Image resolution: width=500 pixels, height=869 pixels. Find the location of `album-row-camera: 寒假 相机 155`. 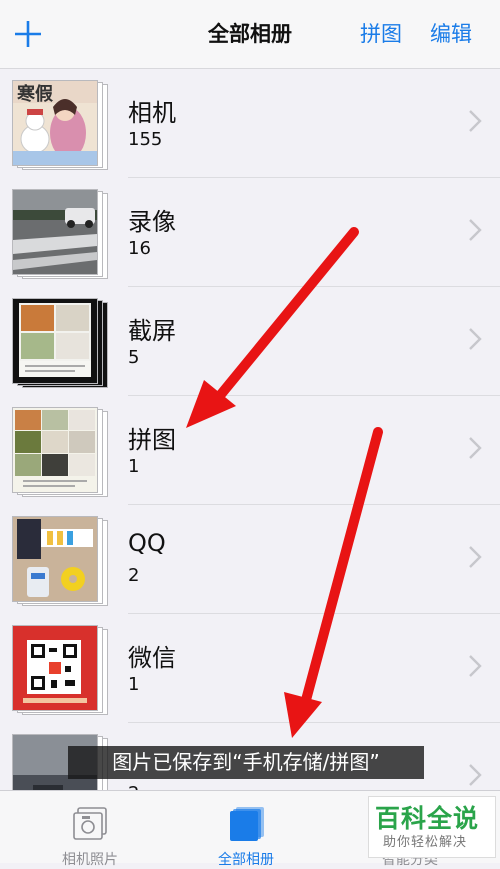

album-row-camera: 寒假 相机 155 is located at coordinates (250, 123).